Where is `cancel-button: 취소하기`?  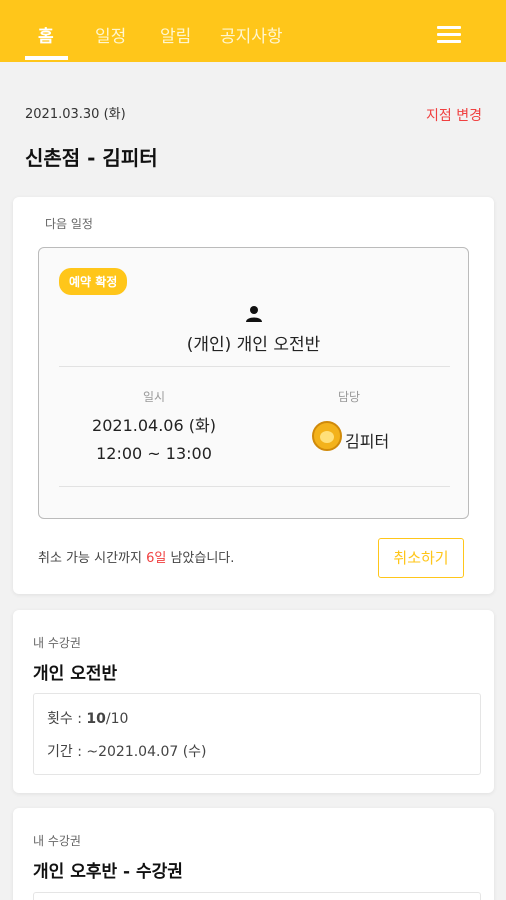 cancel-button: 취소하기 is located at coordinates (421, 558).